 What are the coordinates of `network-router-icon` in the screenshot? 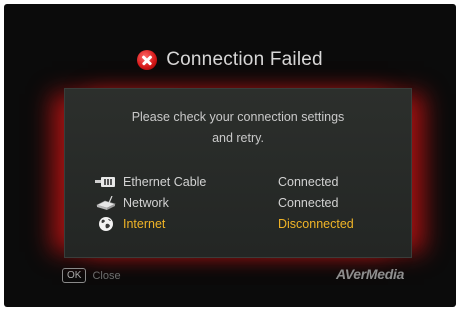 It's located at (106, 203).